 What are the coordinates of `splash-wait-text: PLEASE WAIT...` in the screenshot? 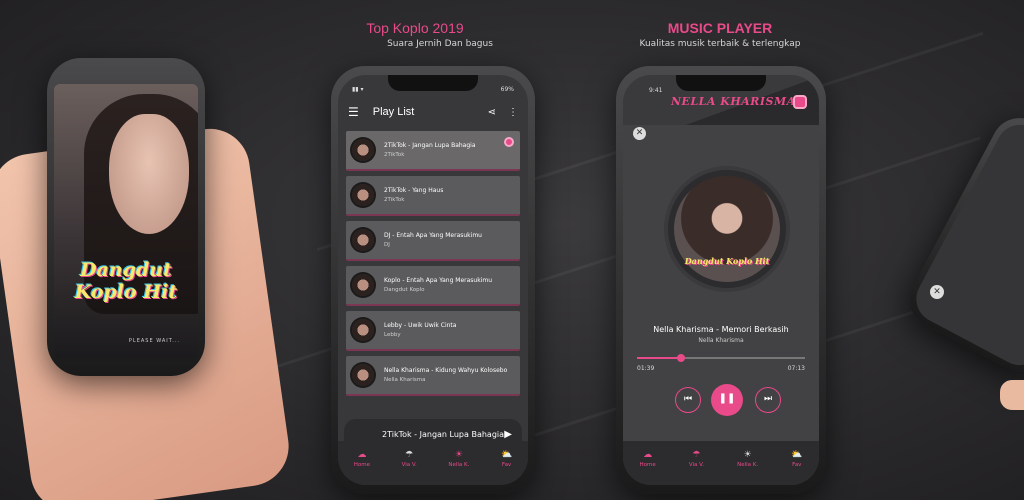 It's located at (154, 341).